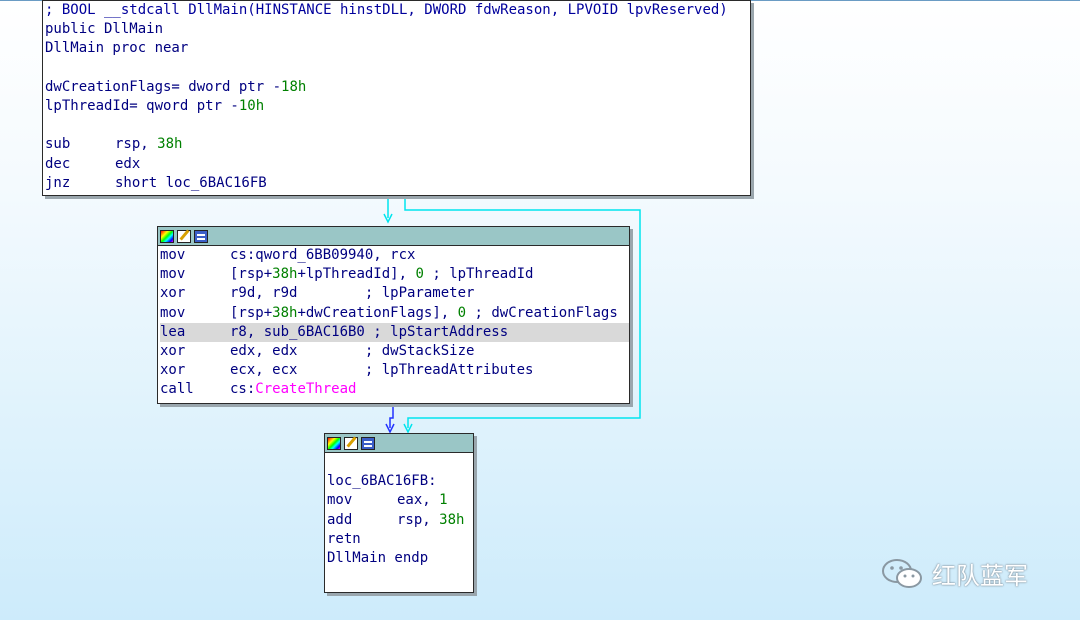 This screenshot has width=1080, height=620. Describe the element at coordinates (391, 416) in the screenshot. I see `edge-b2-b3` at that location.